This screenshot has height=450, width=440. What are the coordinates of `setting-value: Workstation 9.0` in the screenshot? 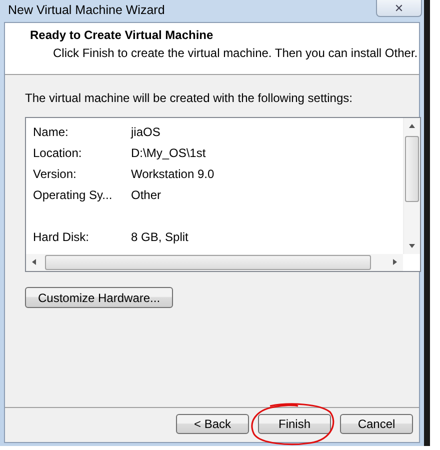 It's located at (172, 173).